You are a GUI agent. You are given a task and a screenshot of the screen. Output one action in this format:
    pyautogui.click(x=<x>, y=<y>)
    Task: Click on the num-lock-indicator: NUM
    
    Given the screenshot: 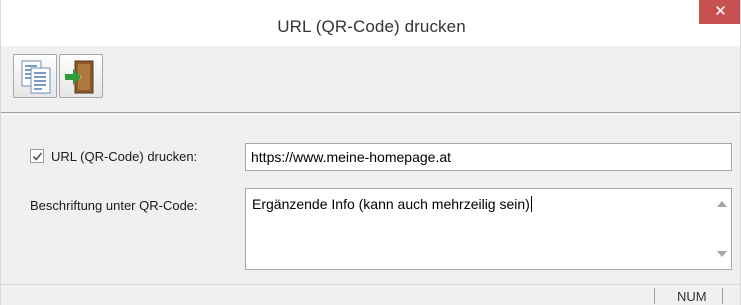 What is the action you would take?
    pyautogui.click(x=692, y=296)
    